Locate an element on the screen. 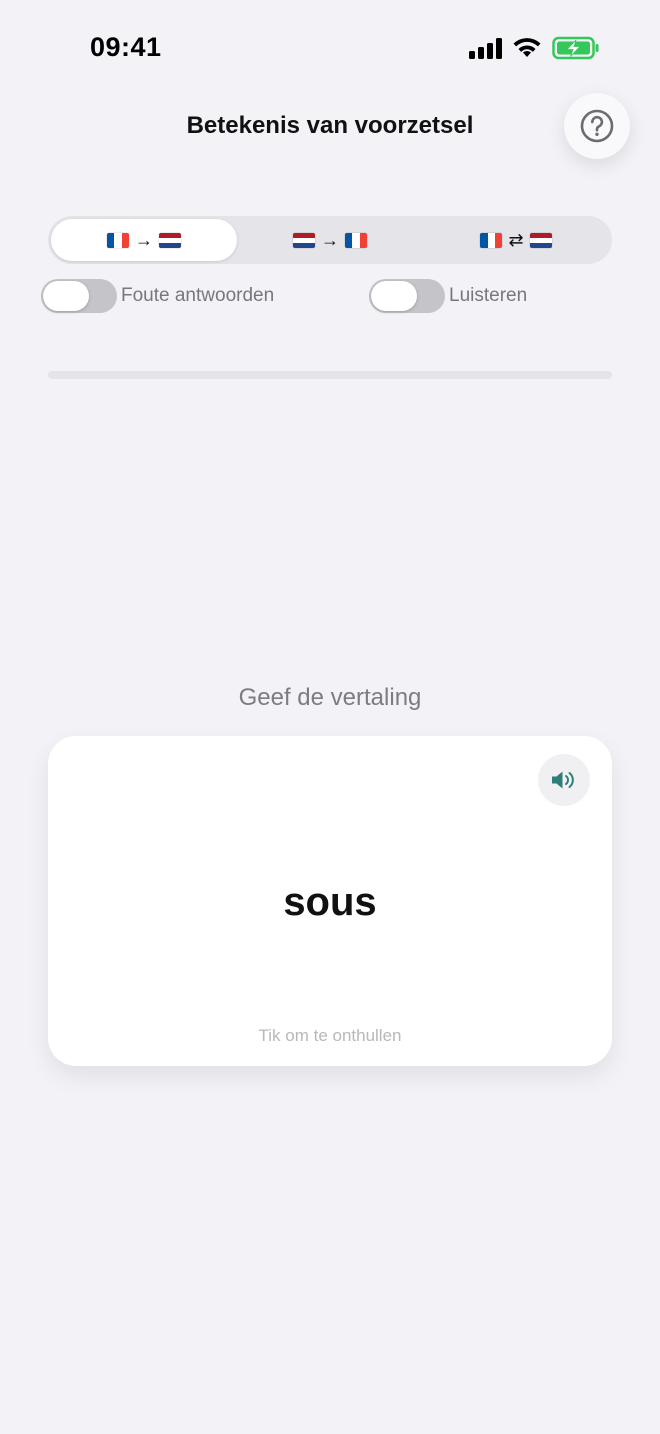  wrong-answers-label: Foute antwoorden is located at coordinates (198, 295).